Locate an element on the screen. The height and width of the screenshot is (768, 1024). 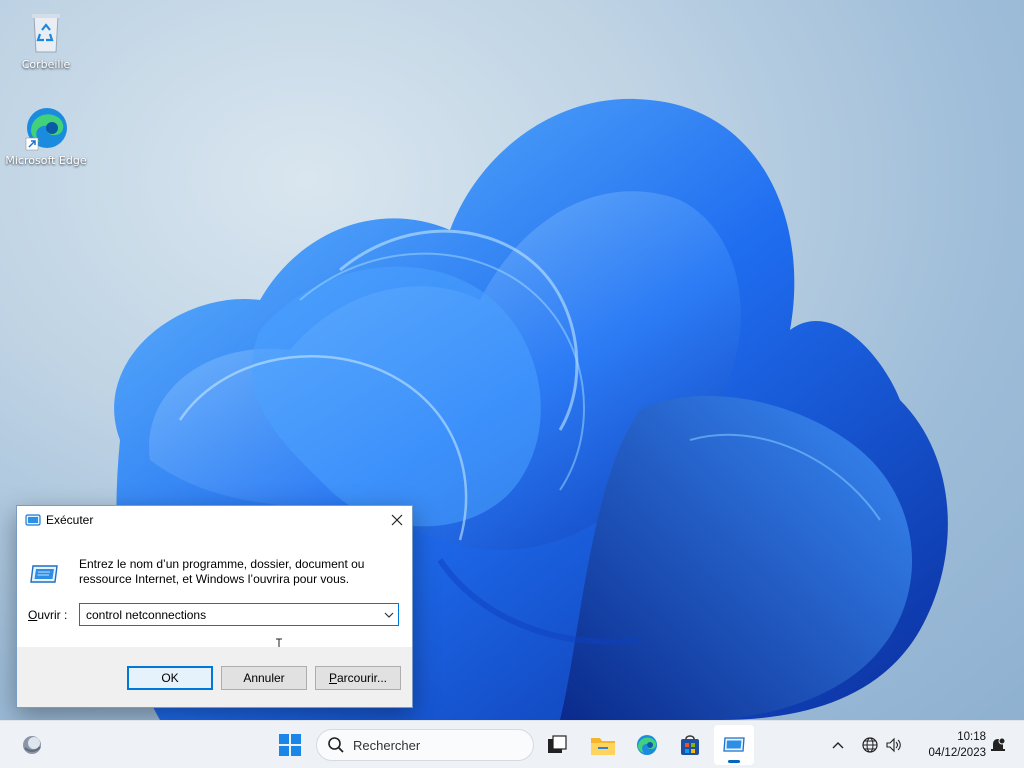
volume-button is located at coordinates (894, 745).